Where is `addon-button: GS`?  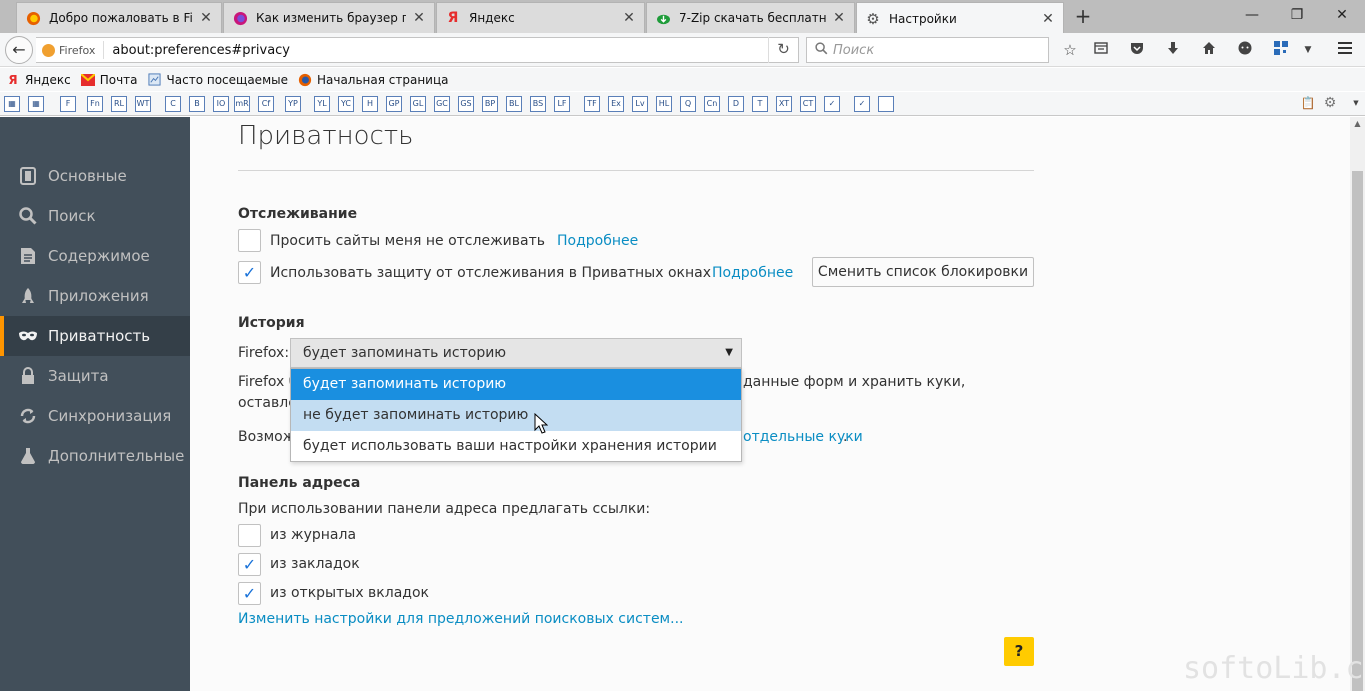 addon-button: GS is located at coordinates (466, 104).